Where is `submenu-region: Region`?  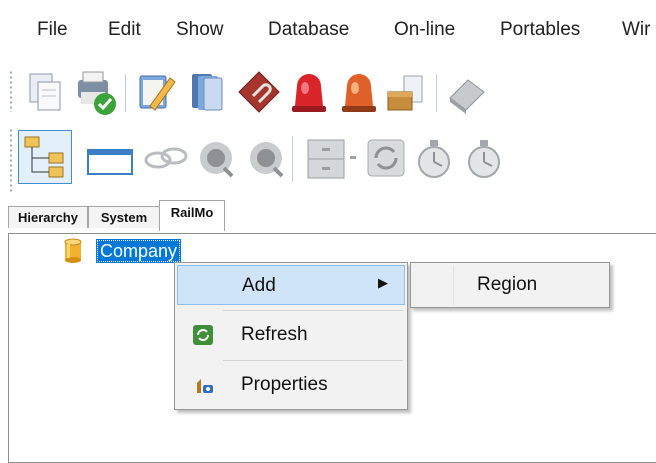 submenu-region: Region is located at coordinates (510, 285).